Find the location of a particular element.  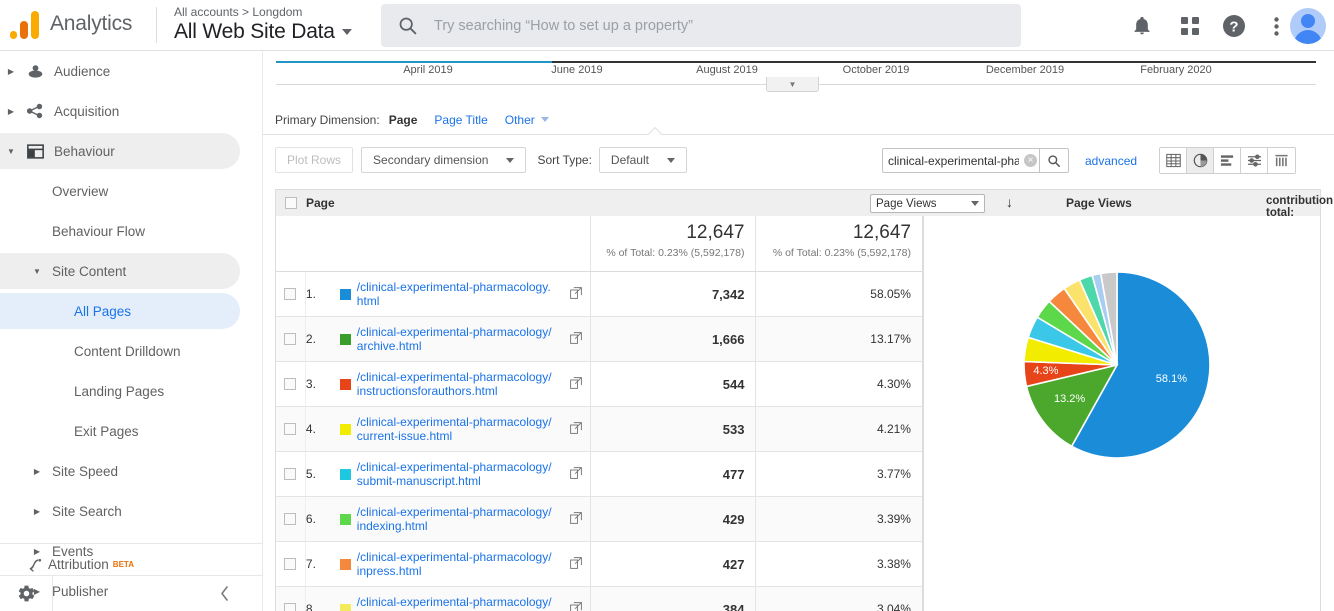

column-header-pageviews: Page Views is located at coordinates (1099, 203).